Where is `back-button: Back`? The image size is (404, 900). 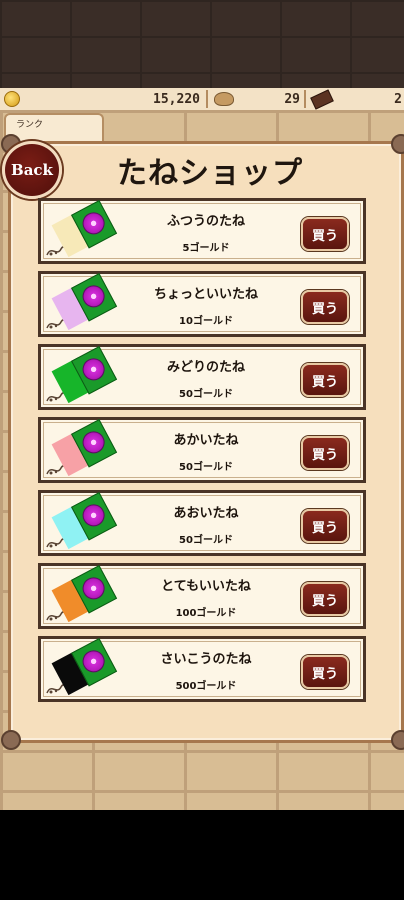
back-button: Back is located at coordinates (32, 170).